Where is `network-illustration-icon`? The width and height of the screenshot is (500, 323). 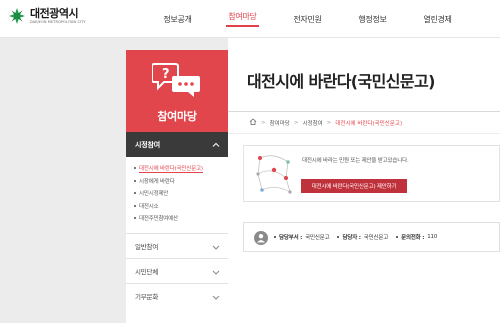 network-illustration-icon is located at coordinates (274, 176).